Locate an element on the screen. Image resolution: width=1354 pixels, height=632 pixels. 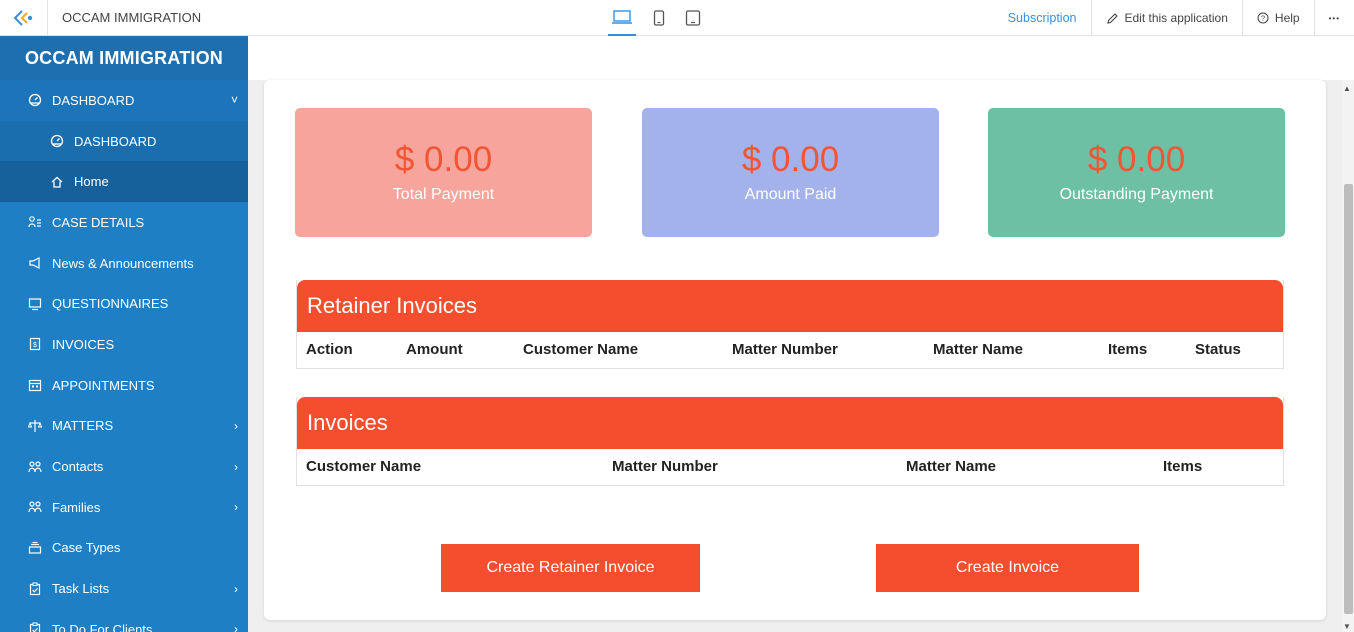
desktop-view-button is located at coordinates (622, 18).